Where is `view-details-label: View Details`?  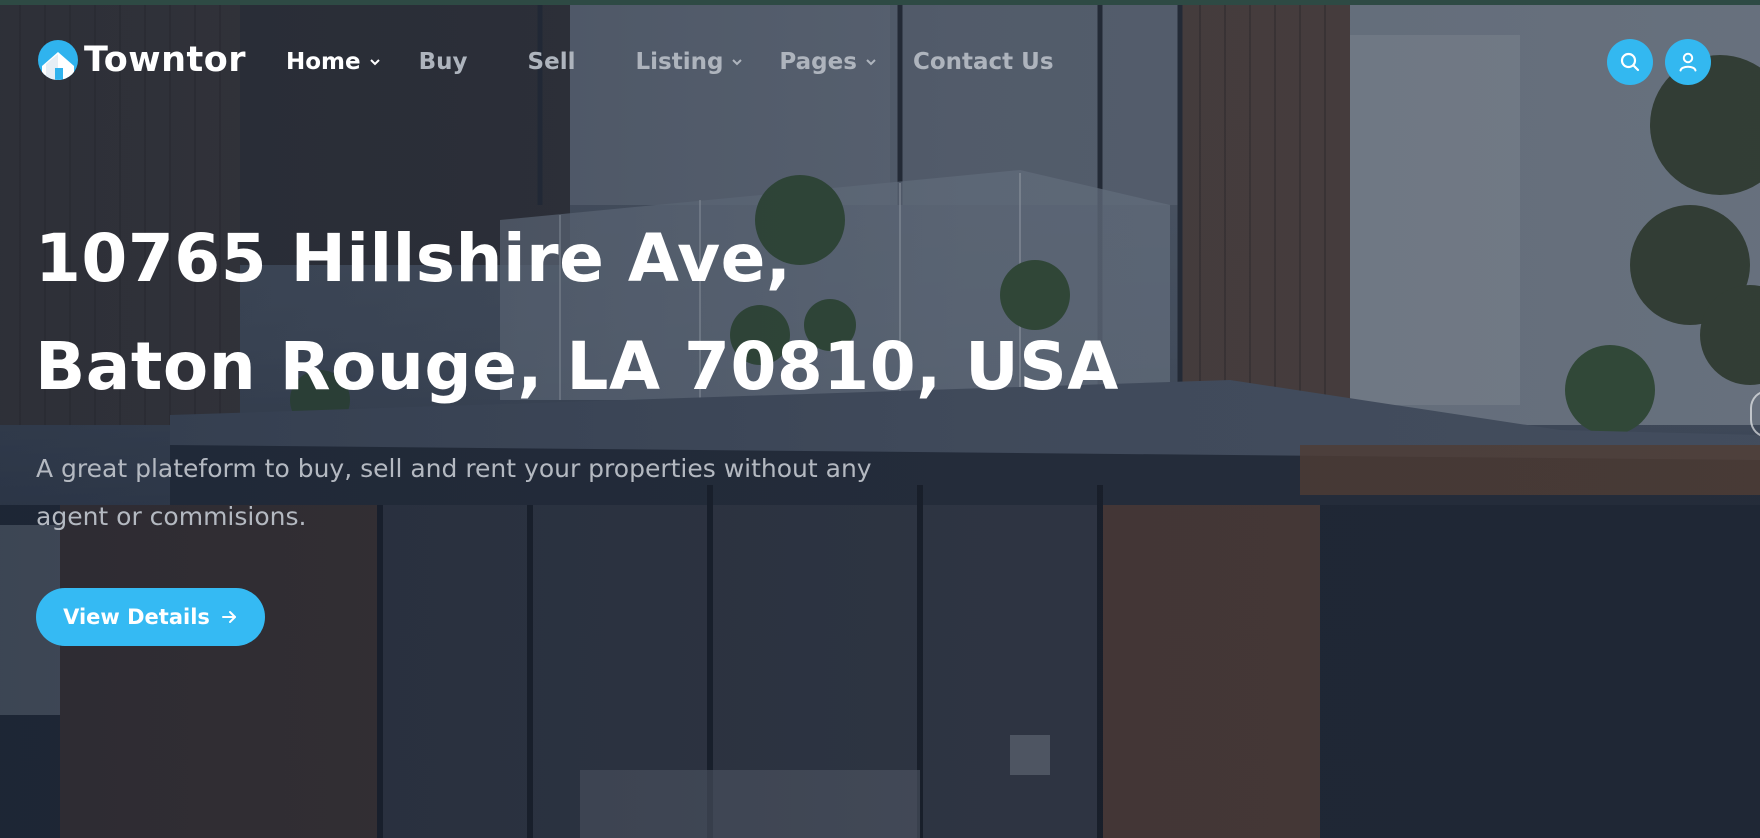 view-details-label: View Details is located at coordinates (136, 617).